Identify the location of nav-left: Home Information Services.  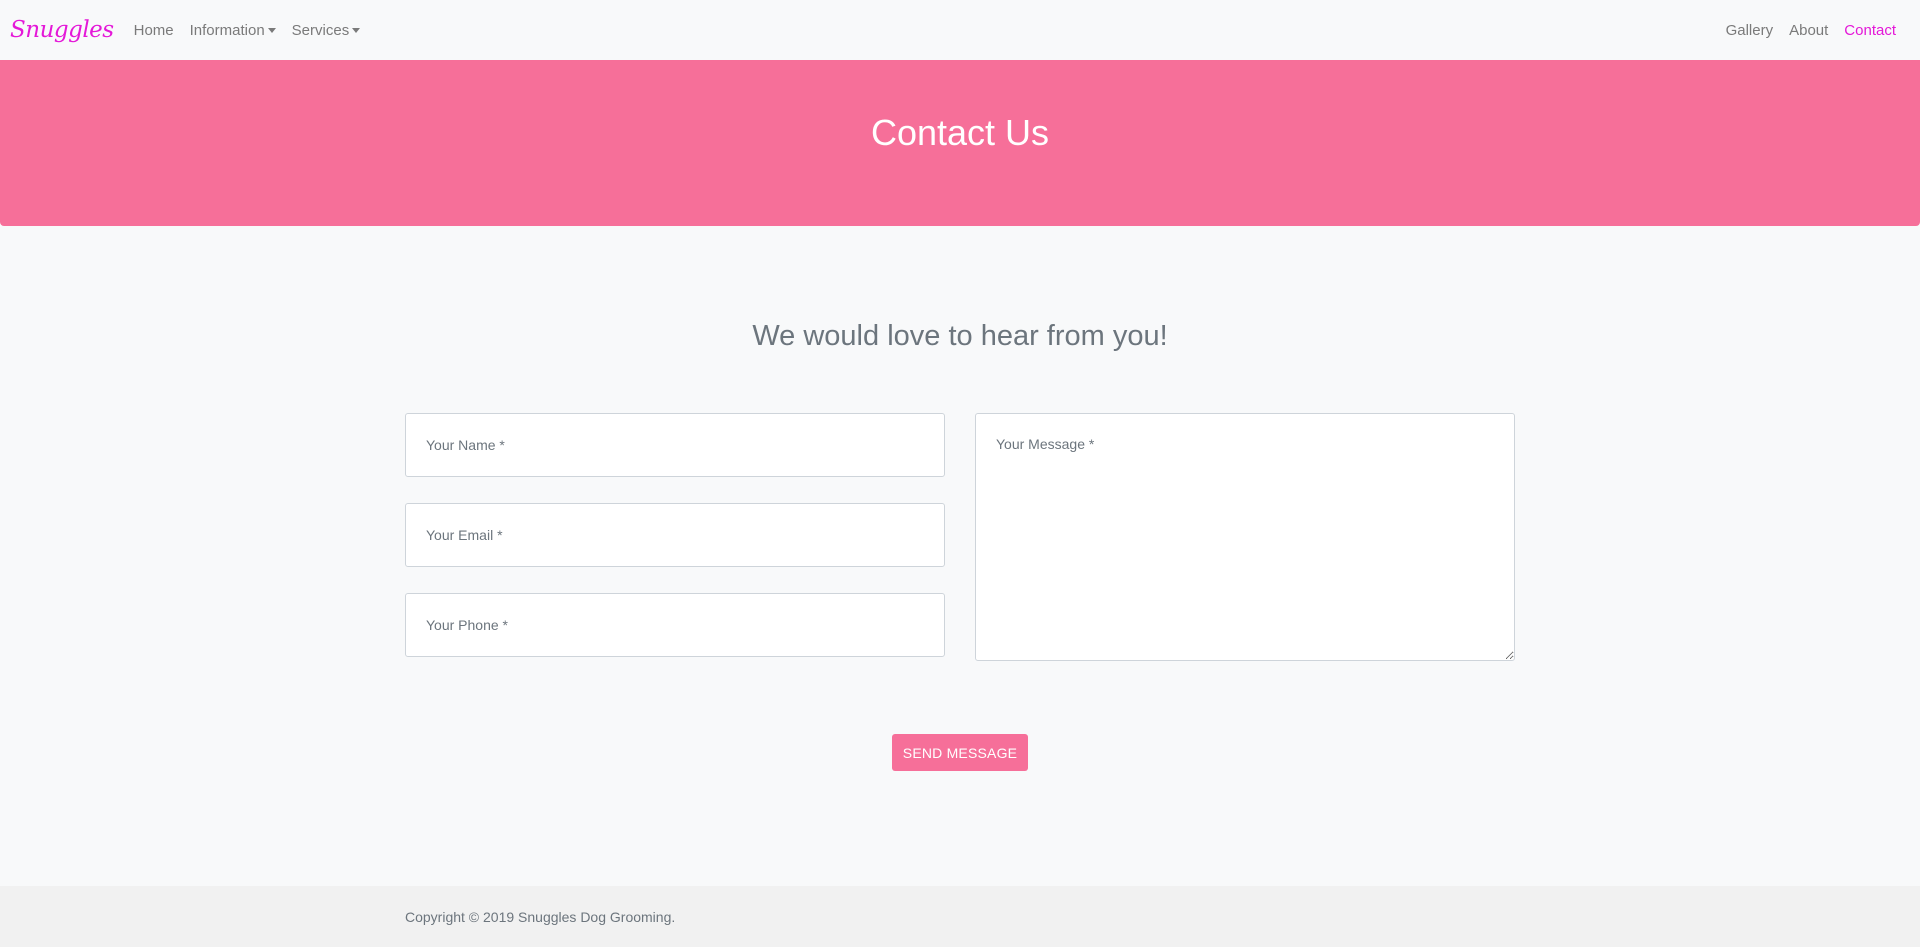
(247, 30).